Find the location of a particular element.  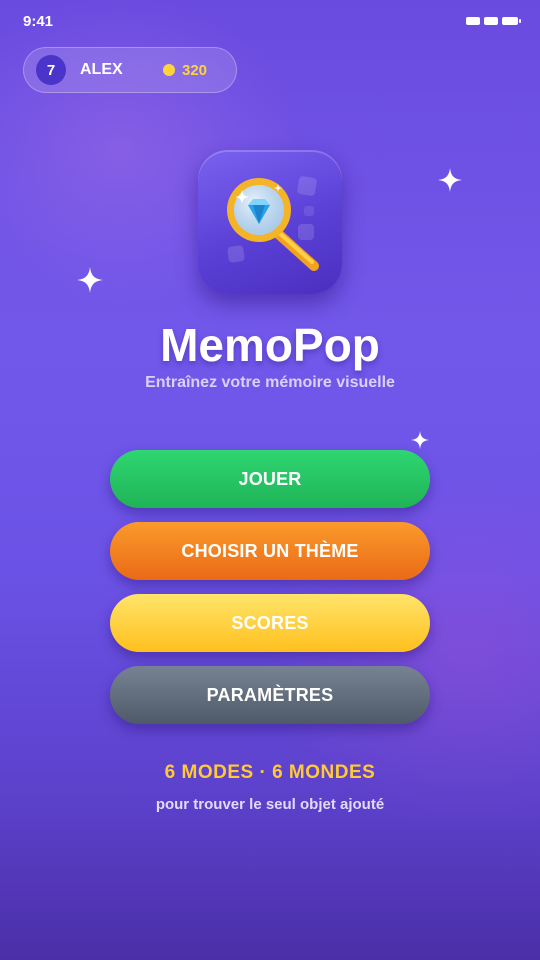

settings-button: PARAMÈTRES is located at coordinates (270, 695).